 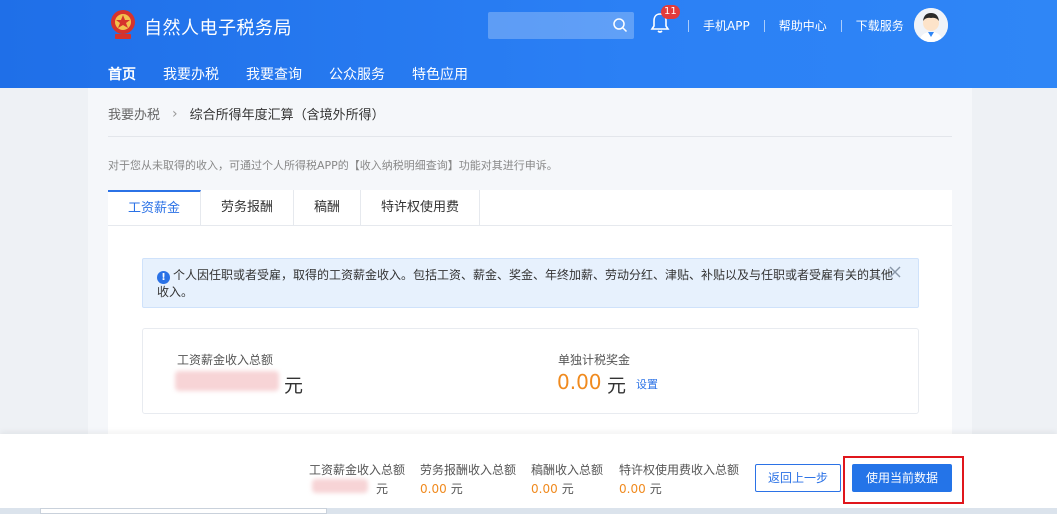 What do you see at coordinates (340, 486) in the screenshot?
I see `redacted-bottom-salary` at bounding box center [340, 486].